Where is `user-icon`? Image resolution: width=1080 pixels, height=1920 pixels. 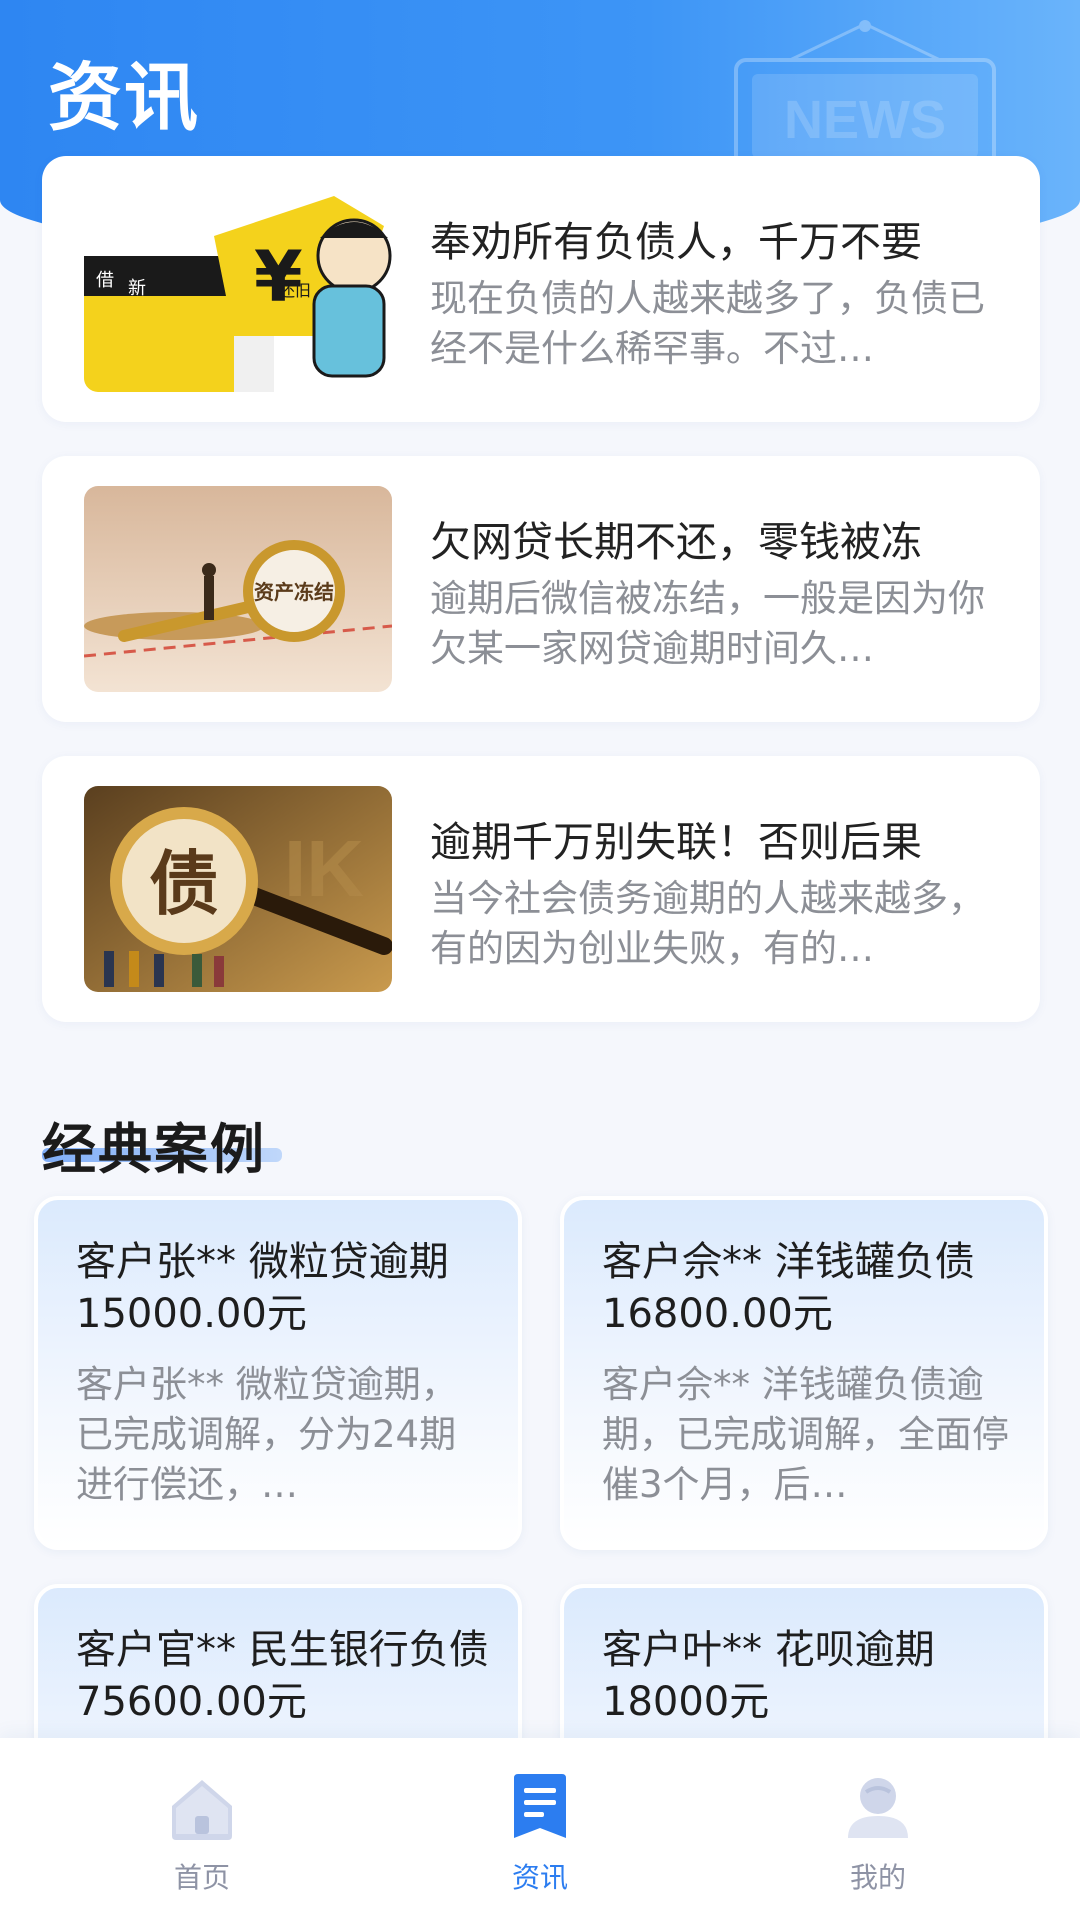 user-icon is located at coordinates (878, 1808).